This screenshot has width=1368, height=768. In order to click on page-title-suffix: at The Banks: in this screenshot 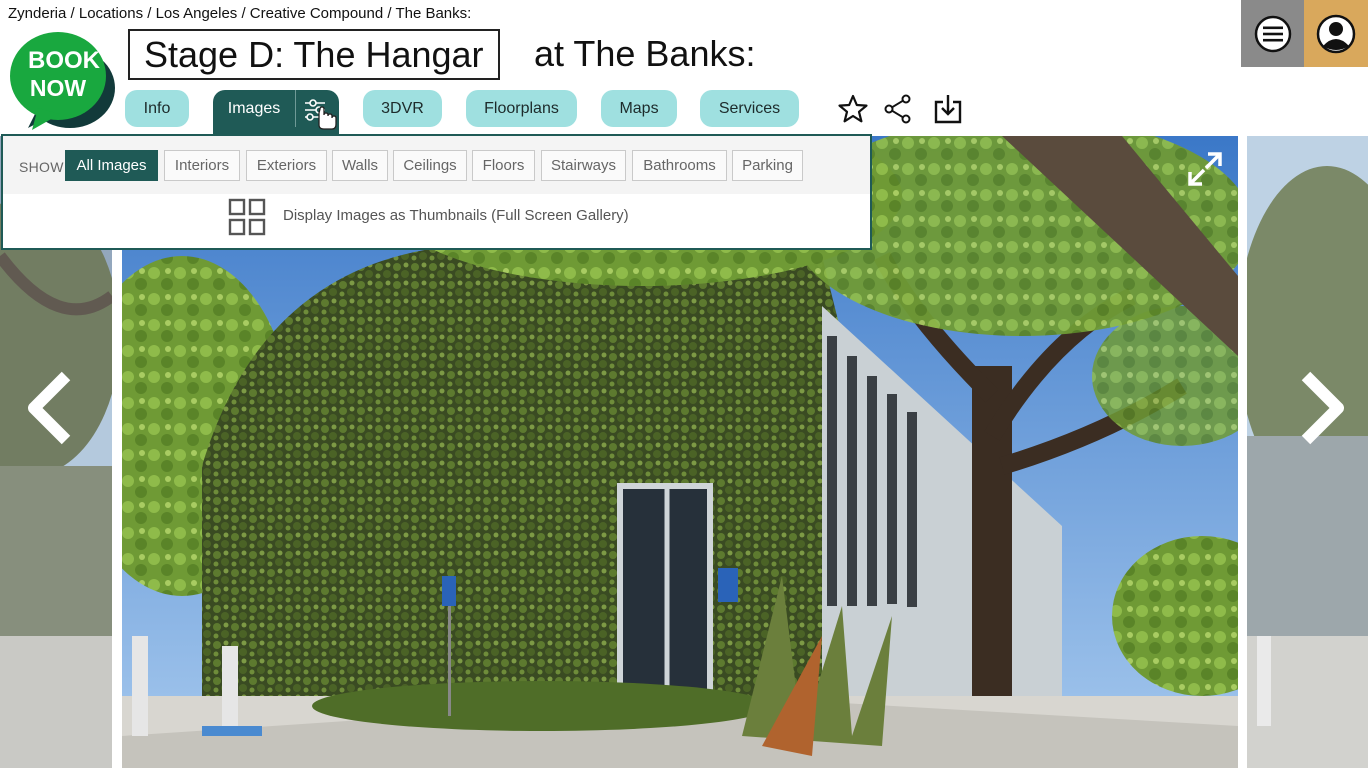, I will do `click(645, 53)`.